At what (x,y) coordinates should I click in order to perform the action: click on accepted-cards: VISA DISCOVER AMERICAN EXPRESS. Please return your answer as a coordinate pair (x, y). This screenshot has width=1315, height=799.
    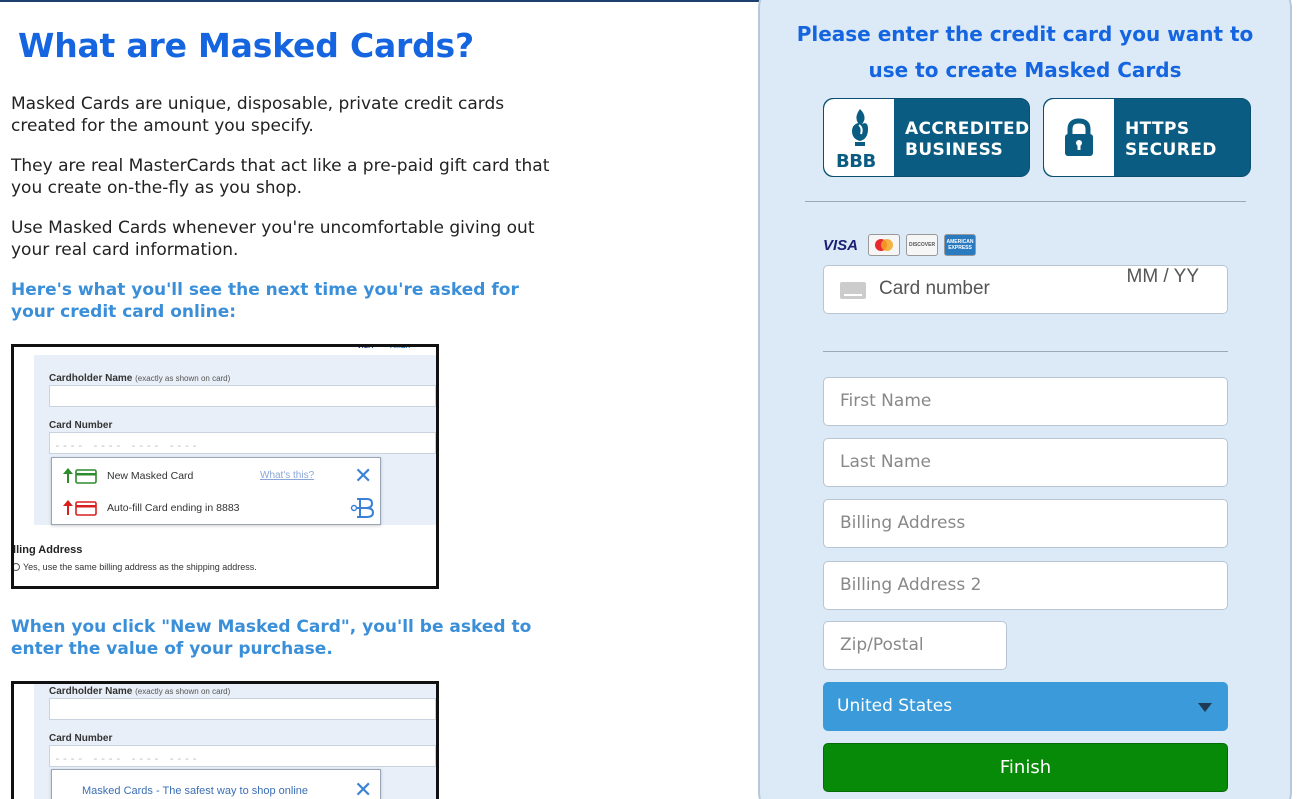
    Looking at the image, I should click on (900, 245).